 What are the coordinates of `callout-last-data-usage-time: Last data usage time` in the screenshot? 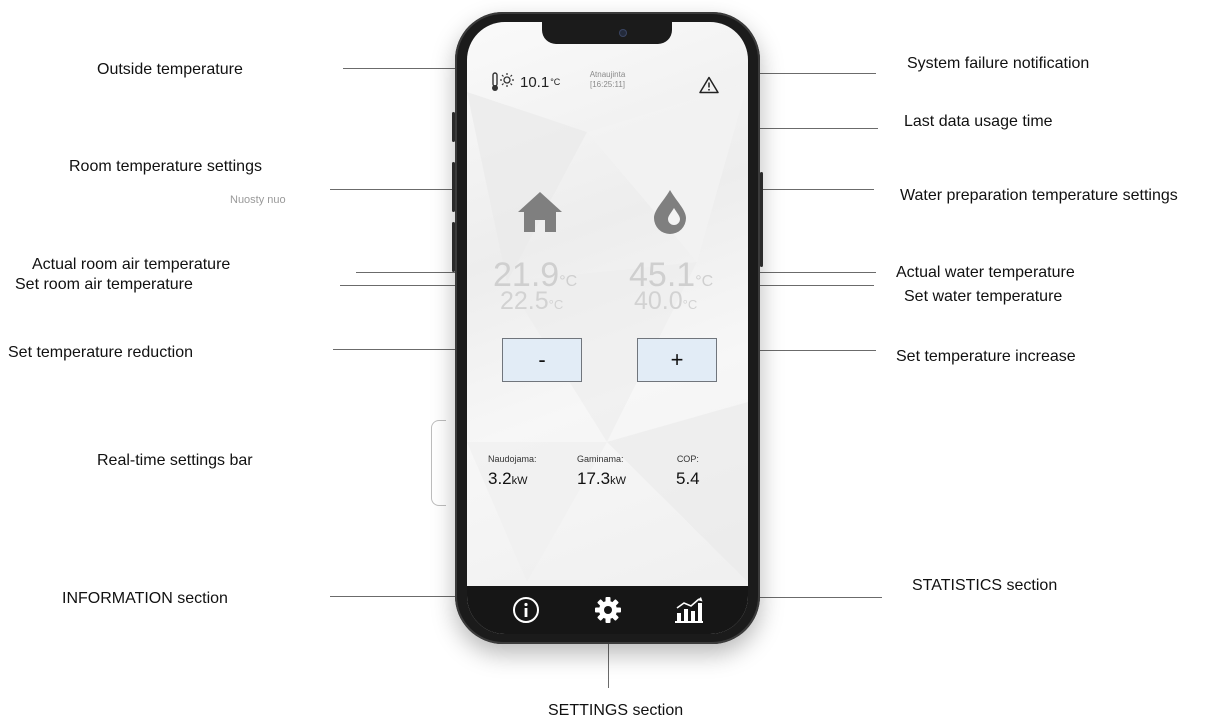 It's located at (978, 121).